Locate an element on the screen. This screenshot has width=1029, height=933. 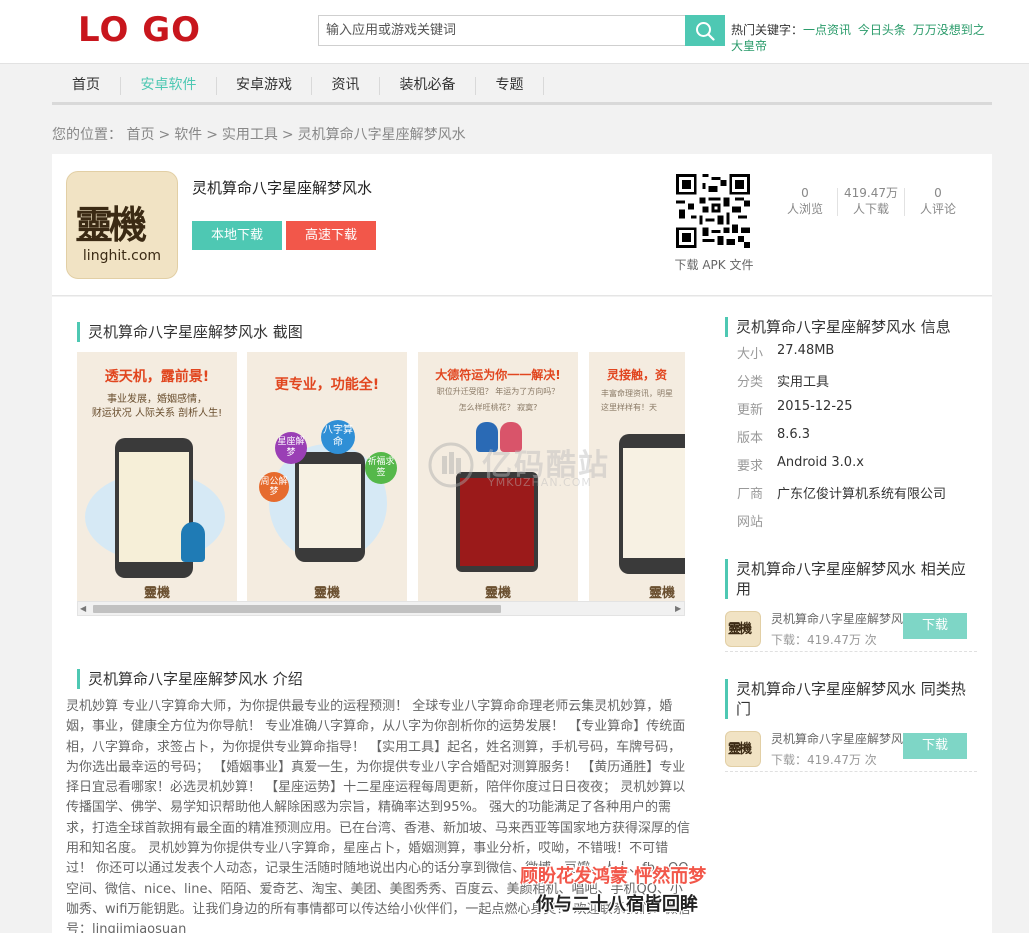
app-icon: 靈機 linghit.com is located at coordinates (122, 225).